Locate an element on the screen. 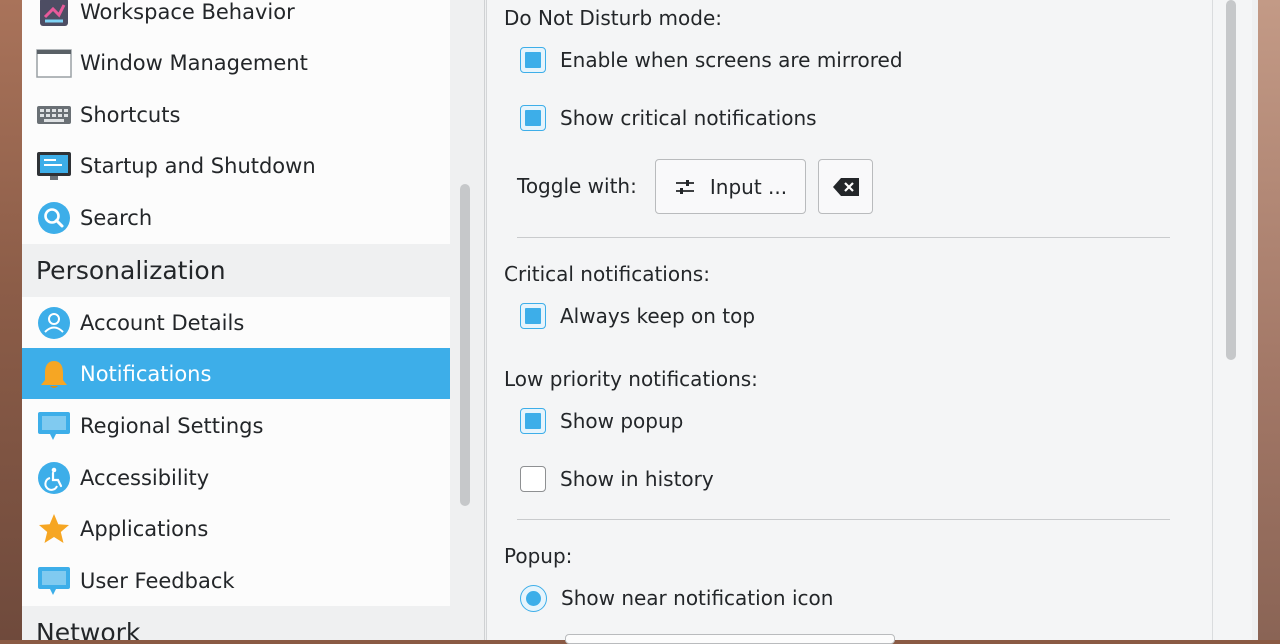  sidebar-item-notifications: Notifications is located at coordinates (236, 373).